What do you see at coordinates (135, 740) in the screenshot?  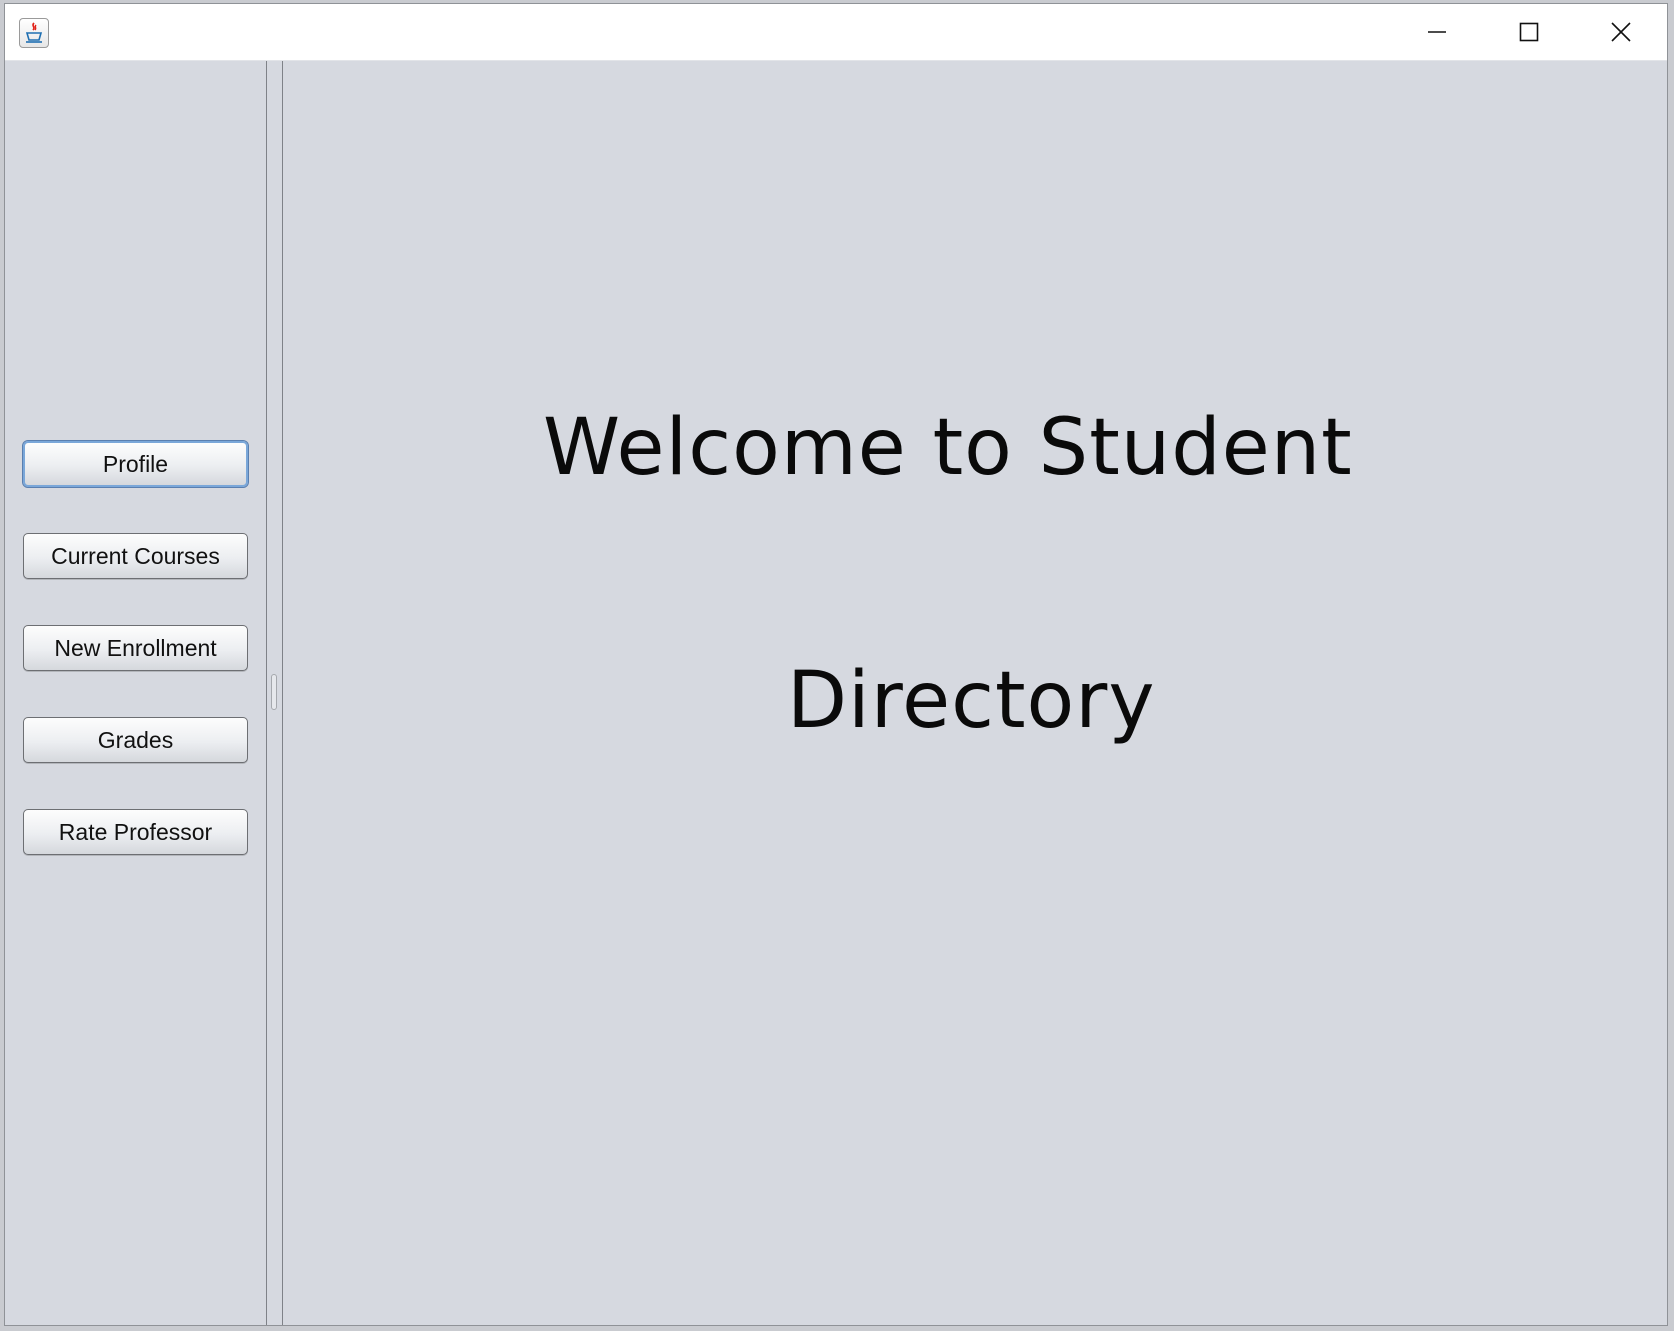 I see `grades-button: Grades` at bounding box center [135, 740].